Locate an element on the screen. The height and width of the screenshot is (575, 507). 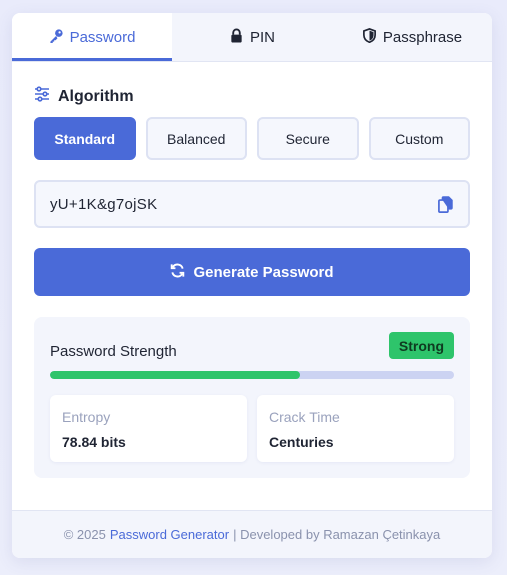
tab-pin: PIN is located at coordinates (252, 37).